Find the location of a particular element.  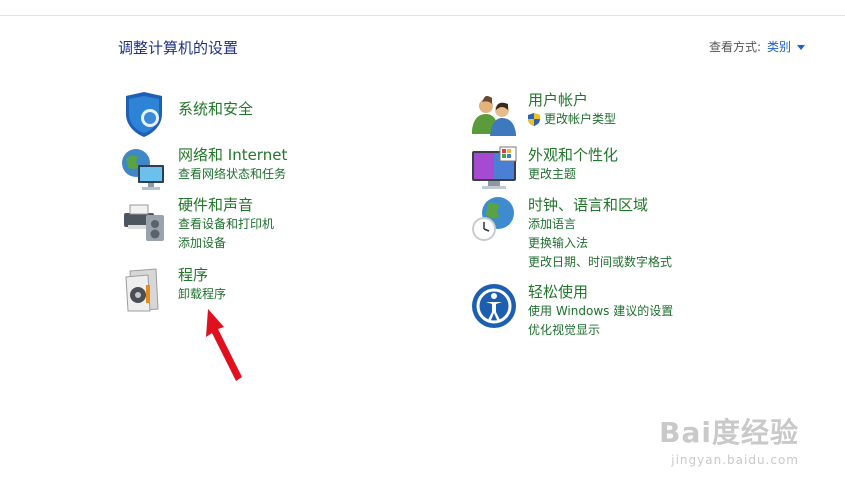

category-title-hardware-sound: 硬件和声音 is located at coordinates (226, 205).